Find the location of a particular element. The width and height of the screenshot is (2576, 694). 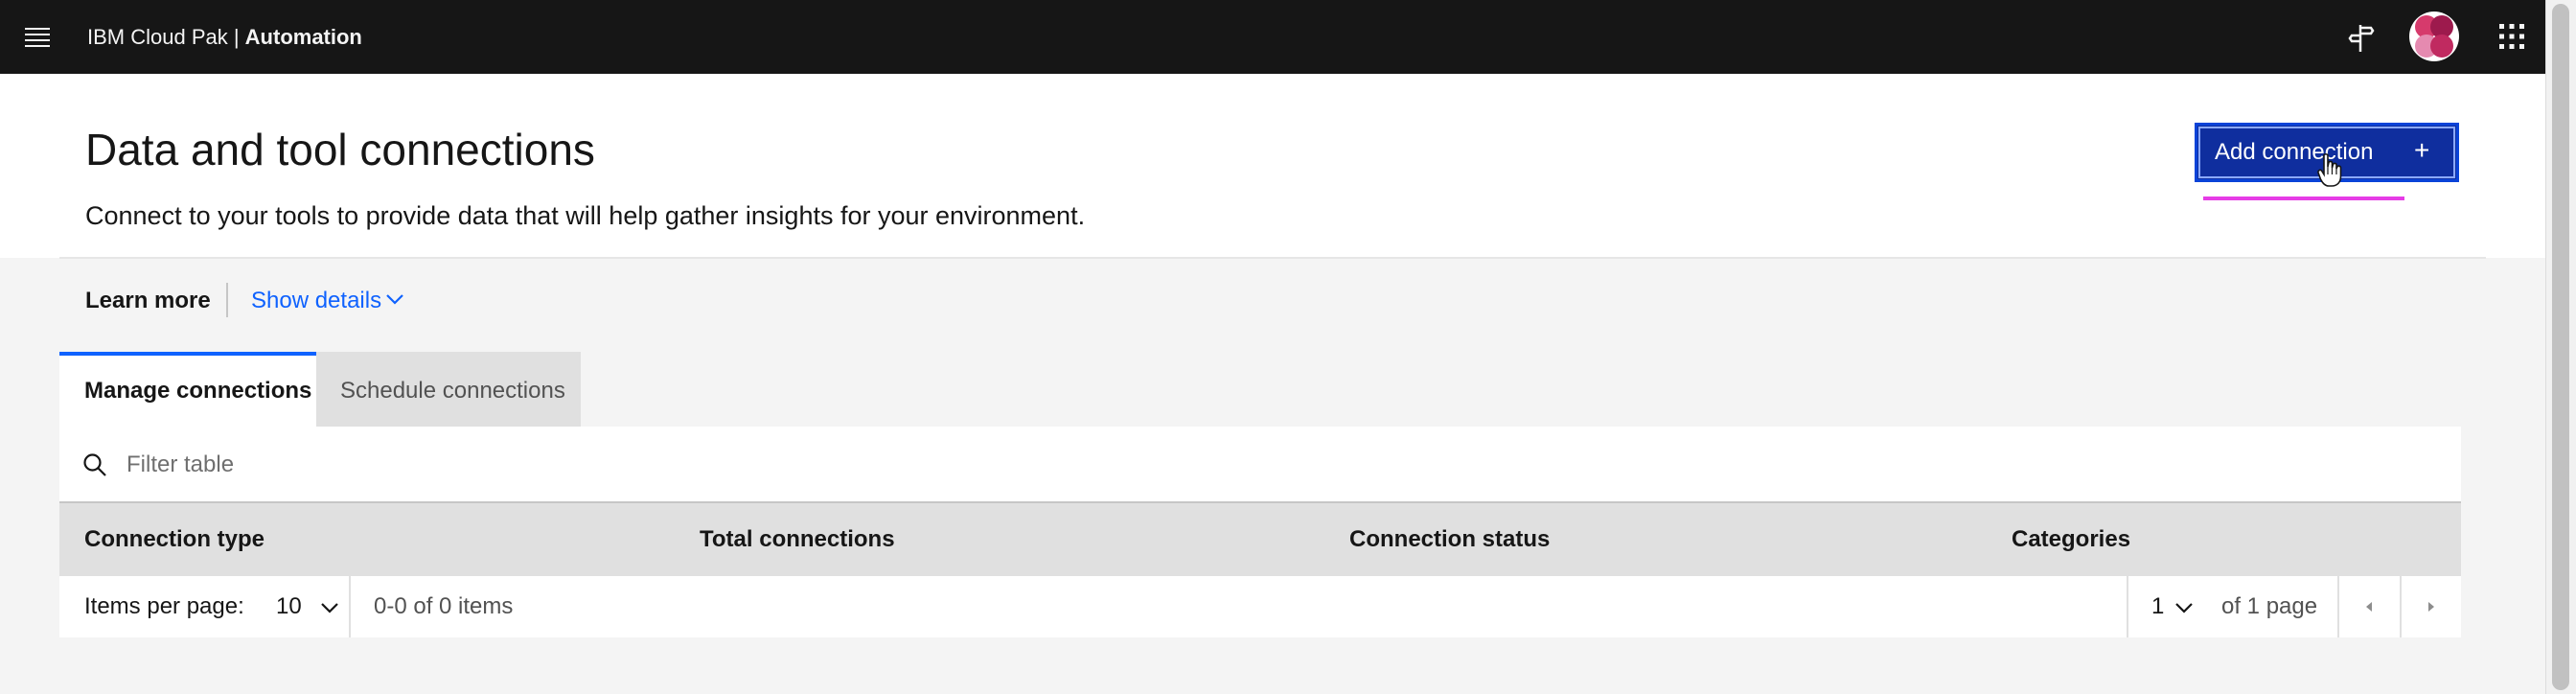

items-range-text: 0-0 of 0 items is located at coordinates (444, 606).